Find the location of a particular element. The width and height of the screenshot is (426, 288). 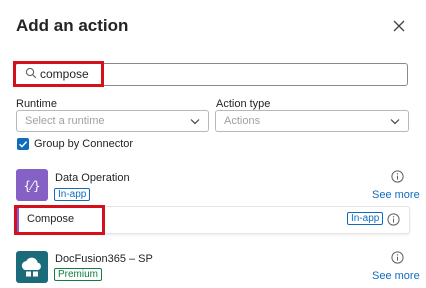

runtime-select: Select a runtime is located at coordinates (112, 121).